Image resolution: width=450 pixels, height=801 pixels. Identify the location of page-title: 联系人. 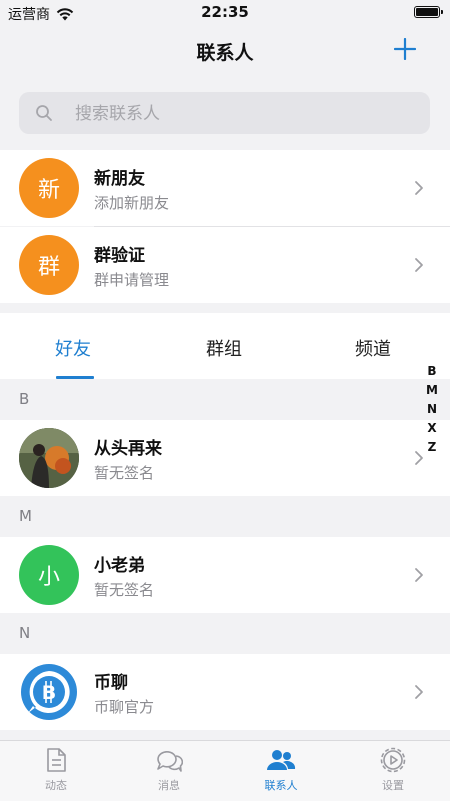
(225, 53).